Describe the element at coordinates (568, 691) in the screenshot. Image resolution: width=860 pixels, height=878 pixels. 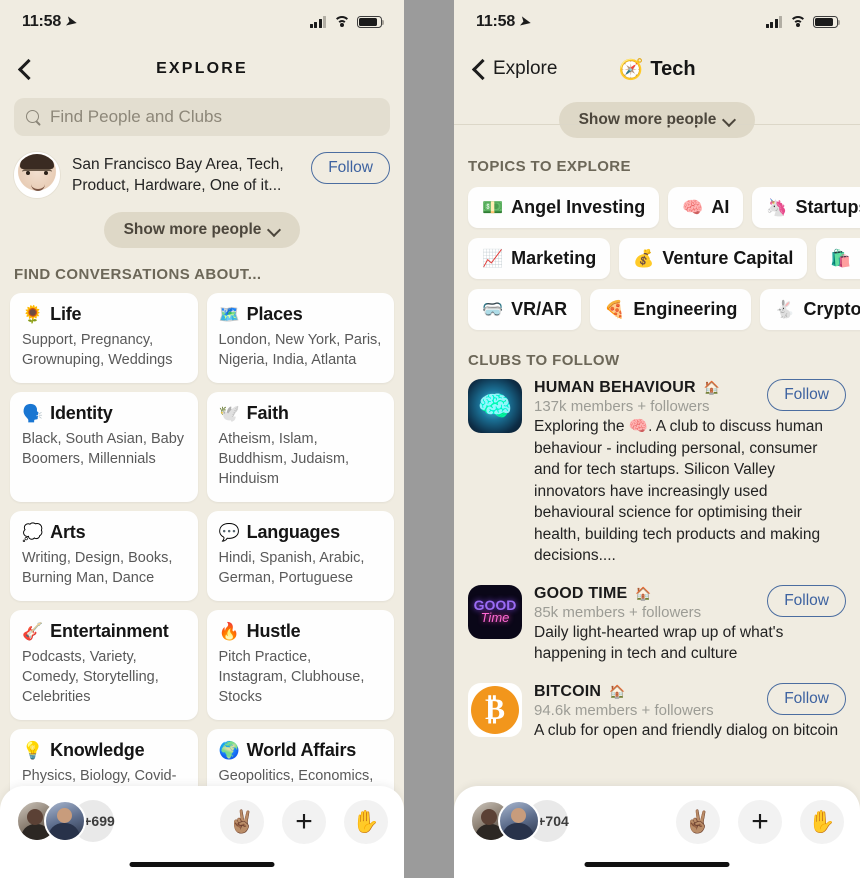
I see `club-name: BITCOIN` at that location.